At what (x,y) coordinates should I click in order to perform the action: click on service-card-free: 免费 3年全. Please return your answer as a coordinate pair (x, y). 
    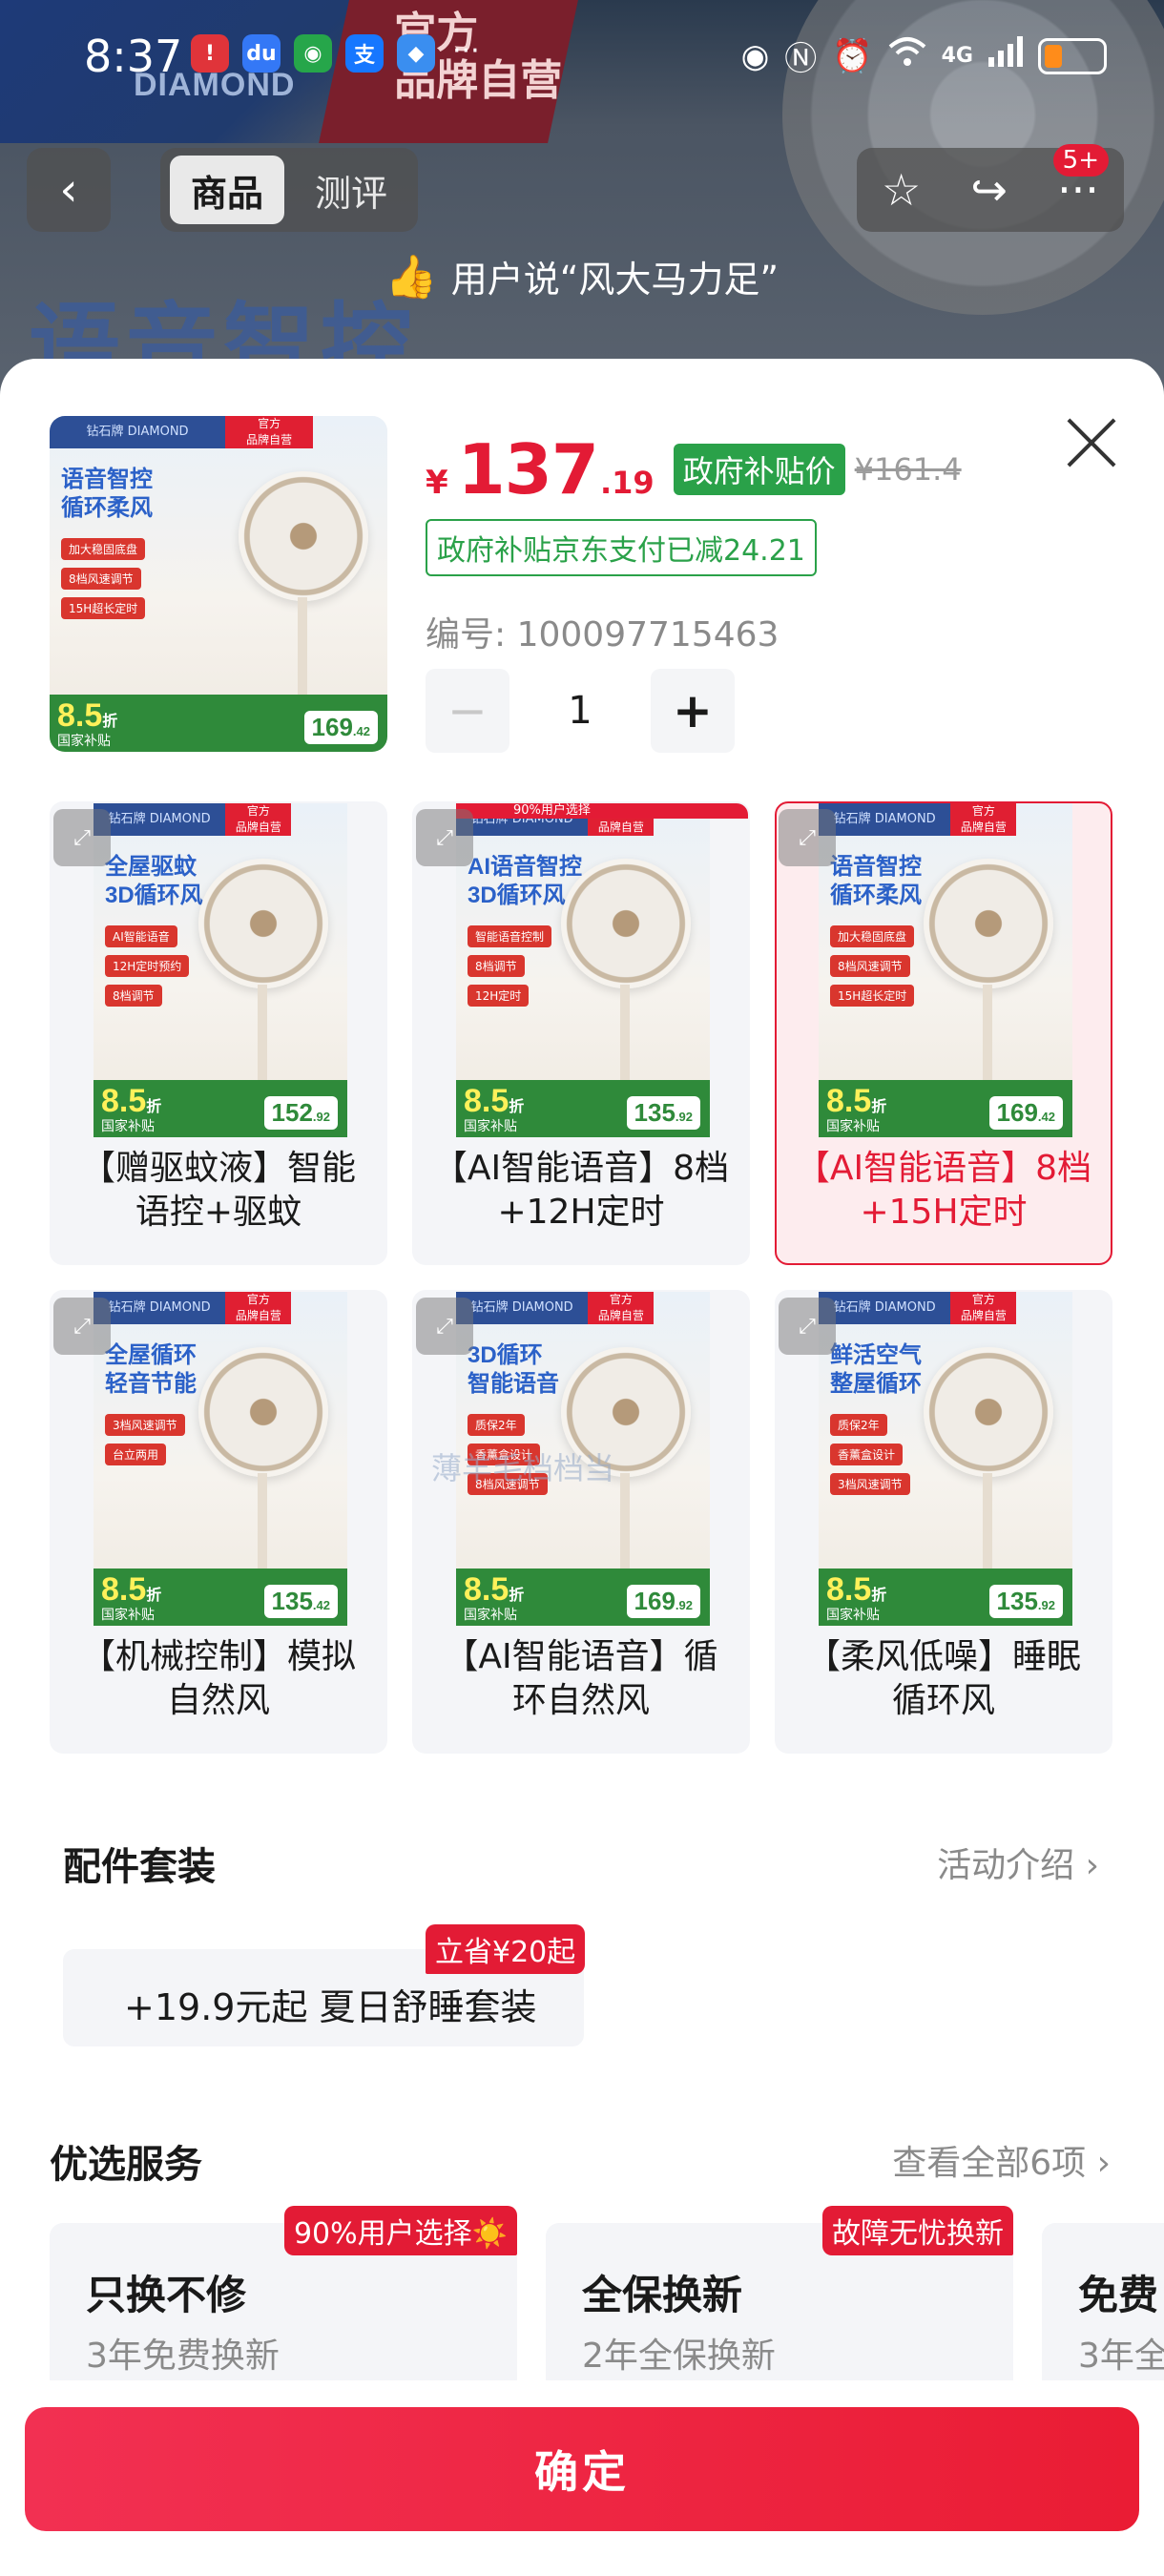
    Looking at the image, I should click on (1103, 2309).